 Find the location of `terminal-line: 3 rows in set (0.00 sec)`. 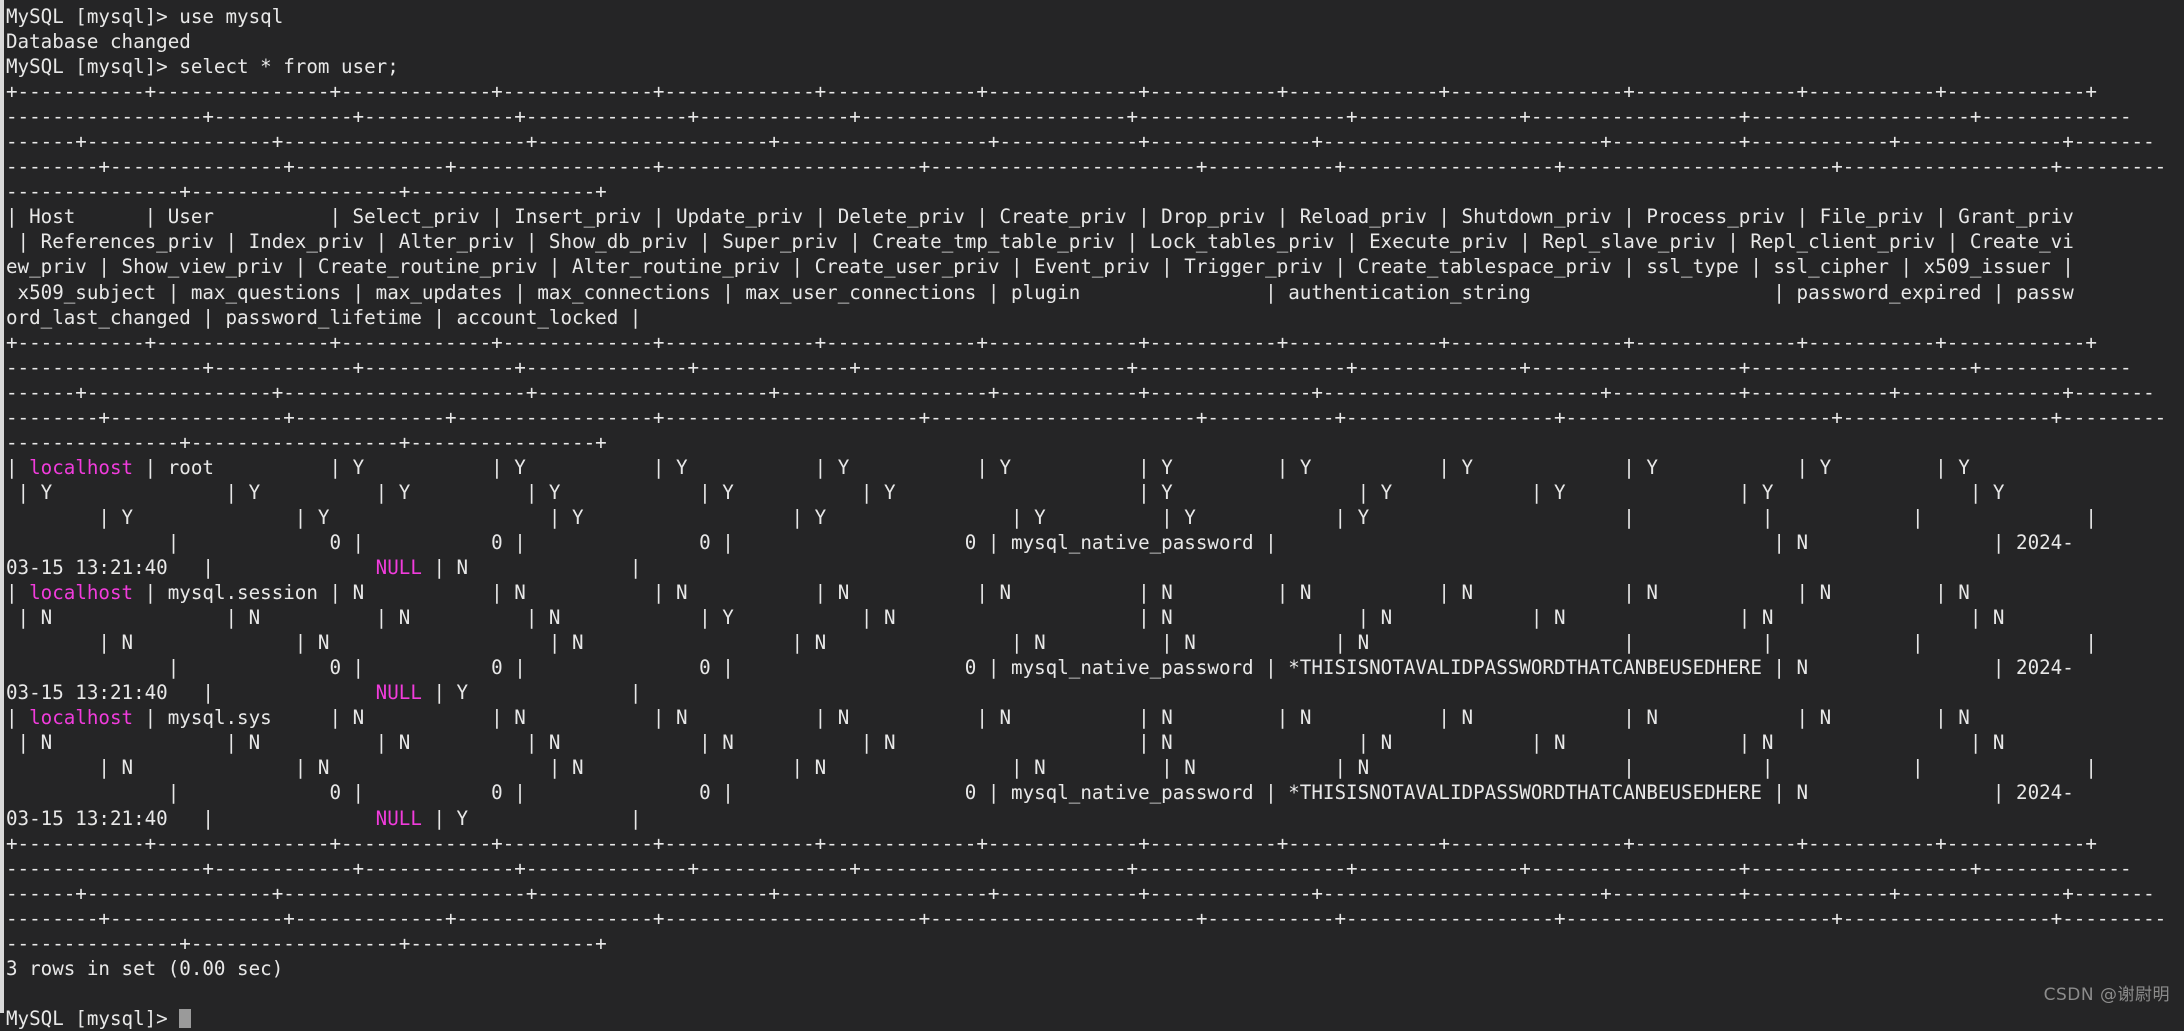

terminal-line: 3 rows in set (0.00 sec) is located at coordinates (1095, 968).